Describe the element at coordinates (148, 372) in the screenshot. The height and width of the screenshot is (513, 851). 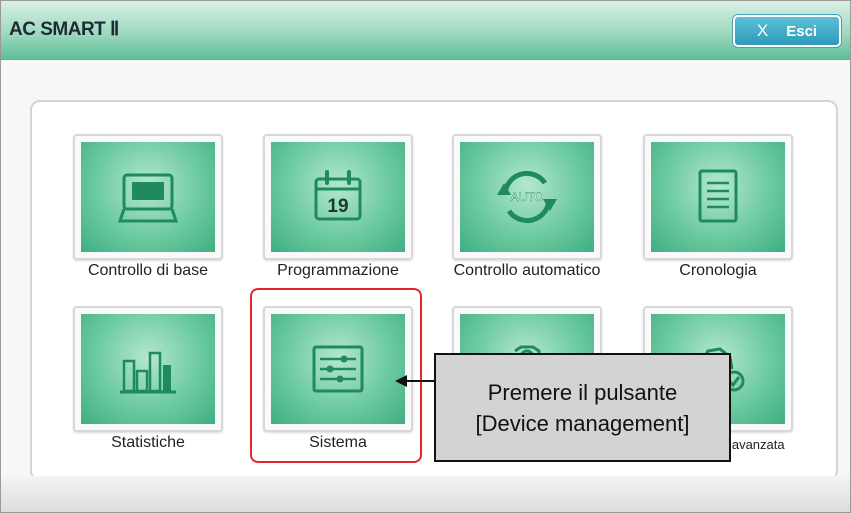
I see `bar-chart-icon` at that location.